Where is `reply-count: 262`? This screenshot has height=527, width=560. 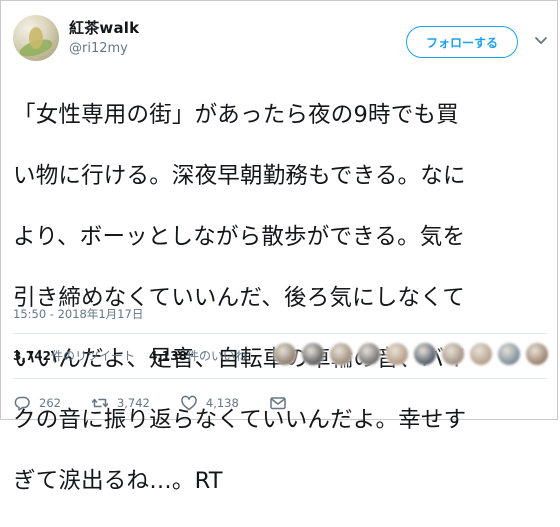 reply-count: 262 is located at coordinates (50, 403).